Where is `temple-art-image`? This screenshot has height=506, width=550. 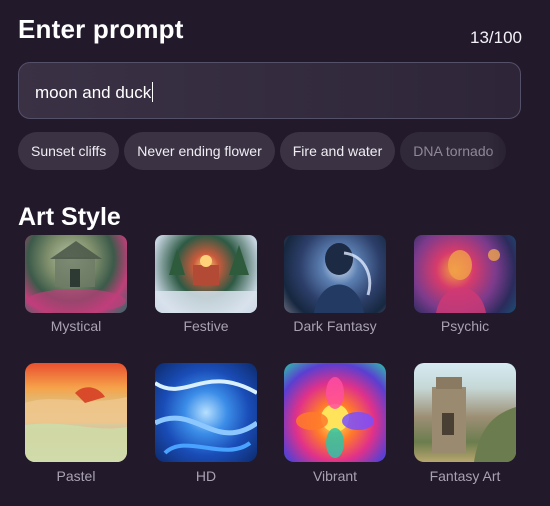
temple-art-image is located at coordinates (76, 277).